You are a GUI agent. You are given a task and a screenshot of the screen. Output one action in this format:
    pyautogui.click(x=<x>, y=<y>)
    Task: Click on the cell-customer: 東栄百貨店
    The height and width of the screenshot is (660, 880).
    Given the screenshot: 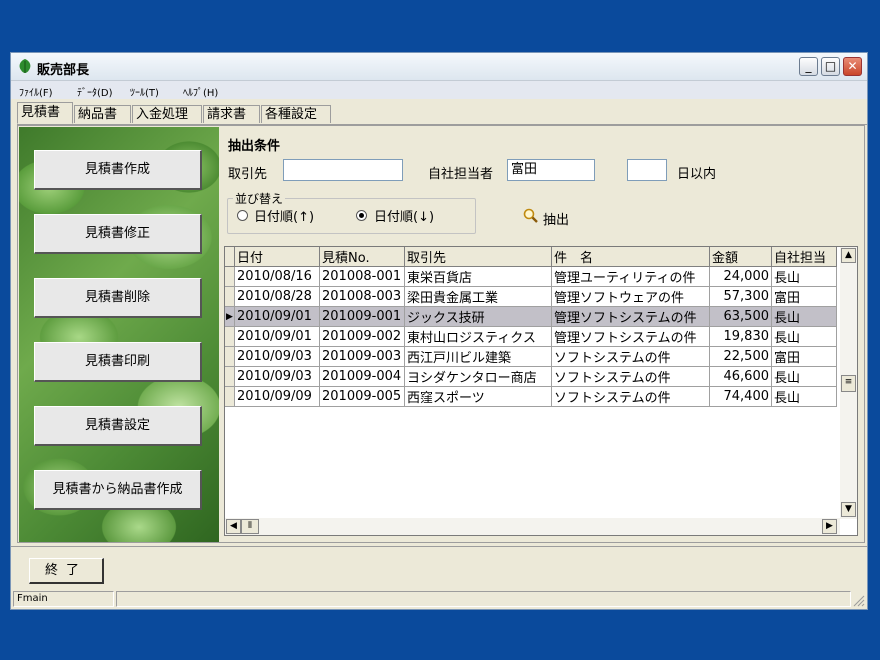 What is the action you would take?
    pyautogui.click(x=478, y=276)
    